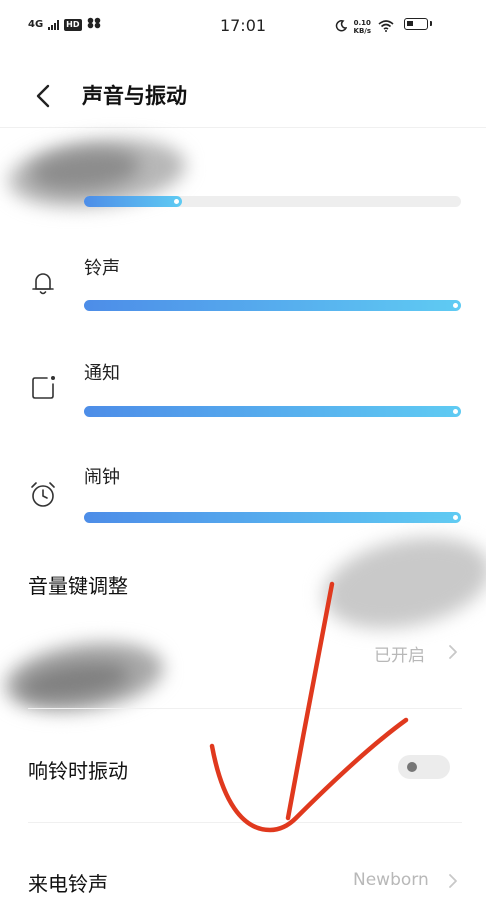  I want to click on back-button, so click(44, 96).